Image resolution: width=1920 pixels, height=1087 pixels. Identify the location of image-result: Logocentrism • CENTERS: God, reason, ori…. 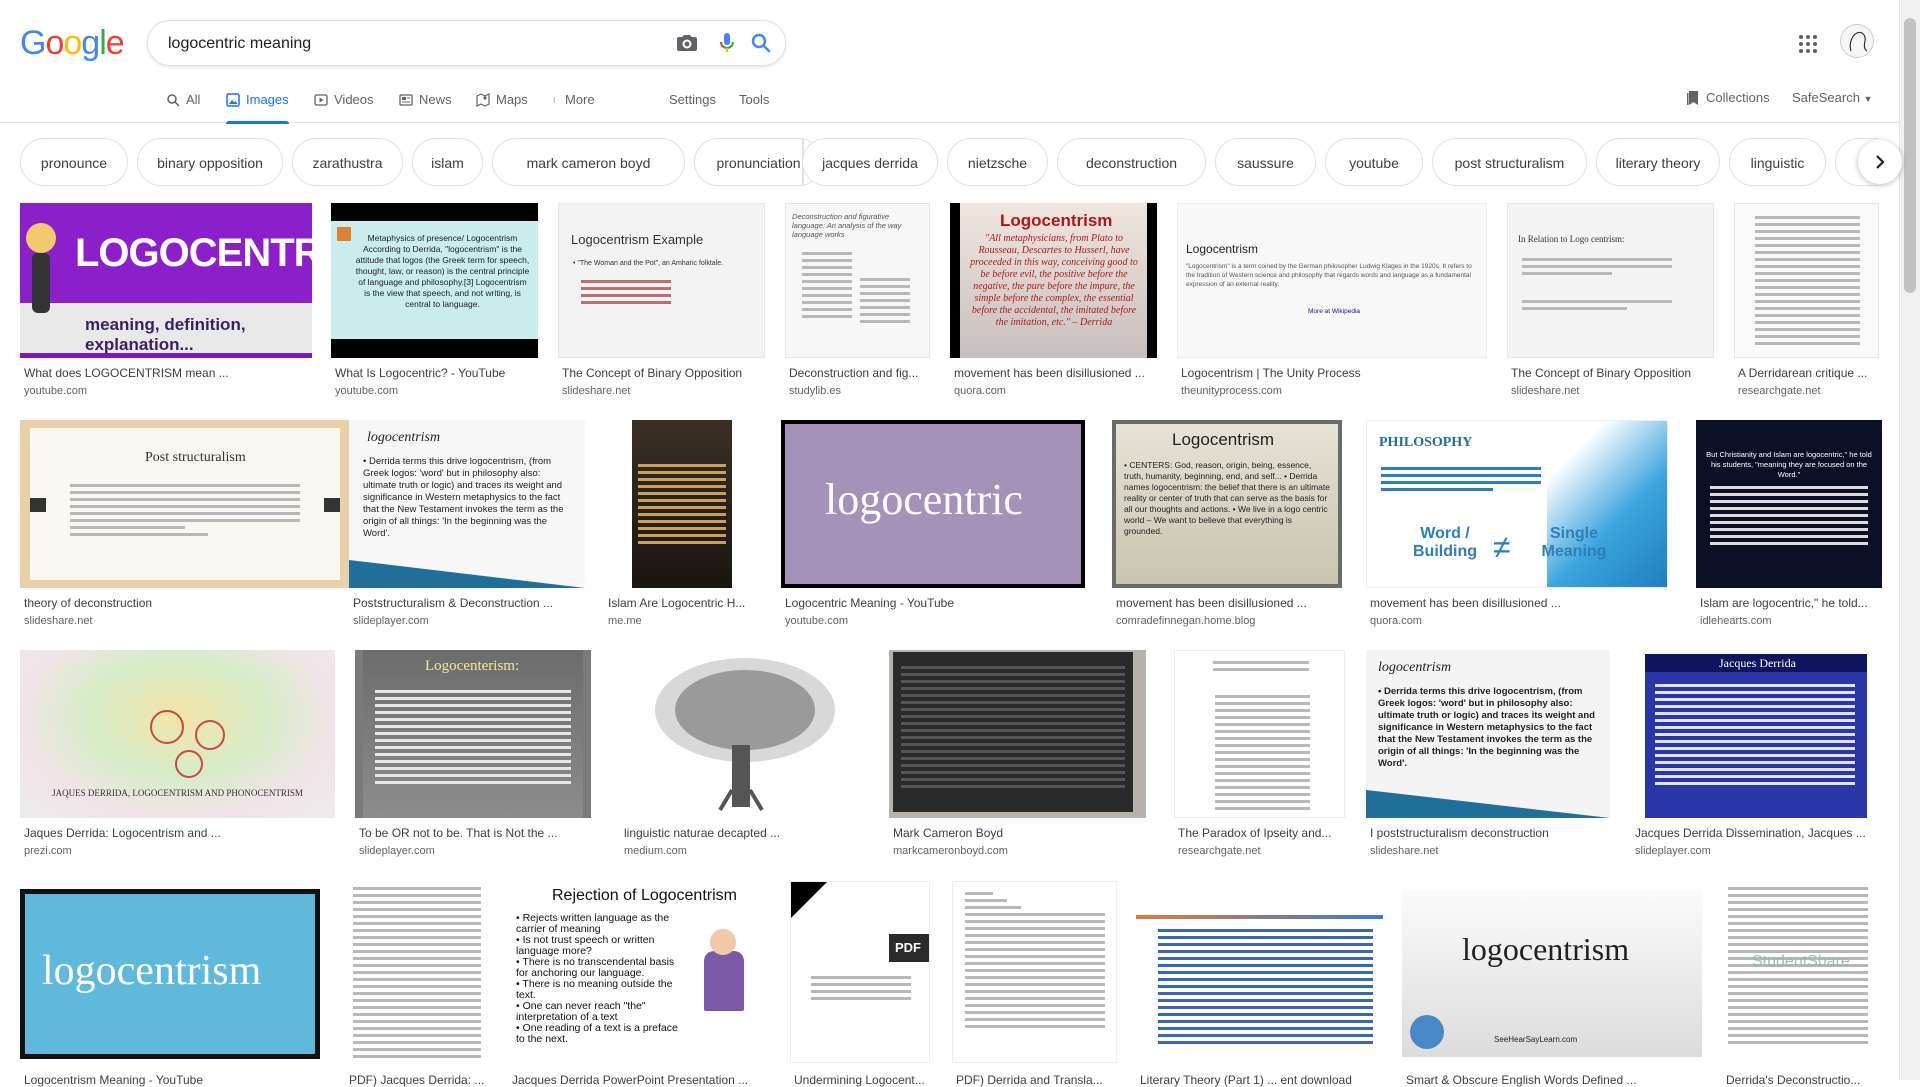
(1227, 525).